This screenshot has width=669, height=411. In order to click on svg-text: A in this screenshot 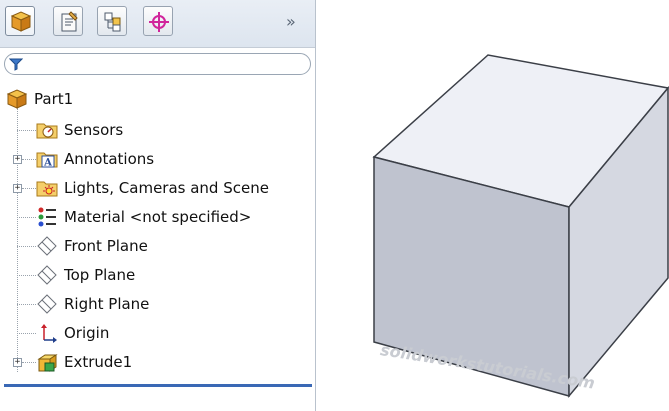, I will do `click(47, 163)`.